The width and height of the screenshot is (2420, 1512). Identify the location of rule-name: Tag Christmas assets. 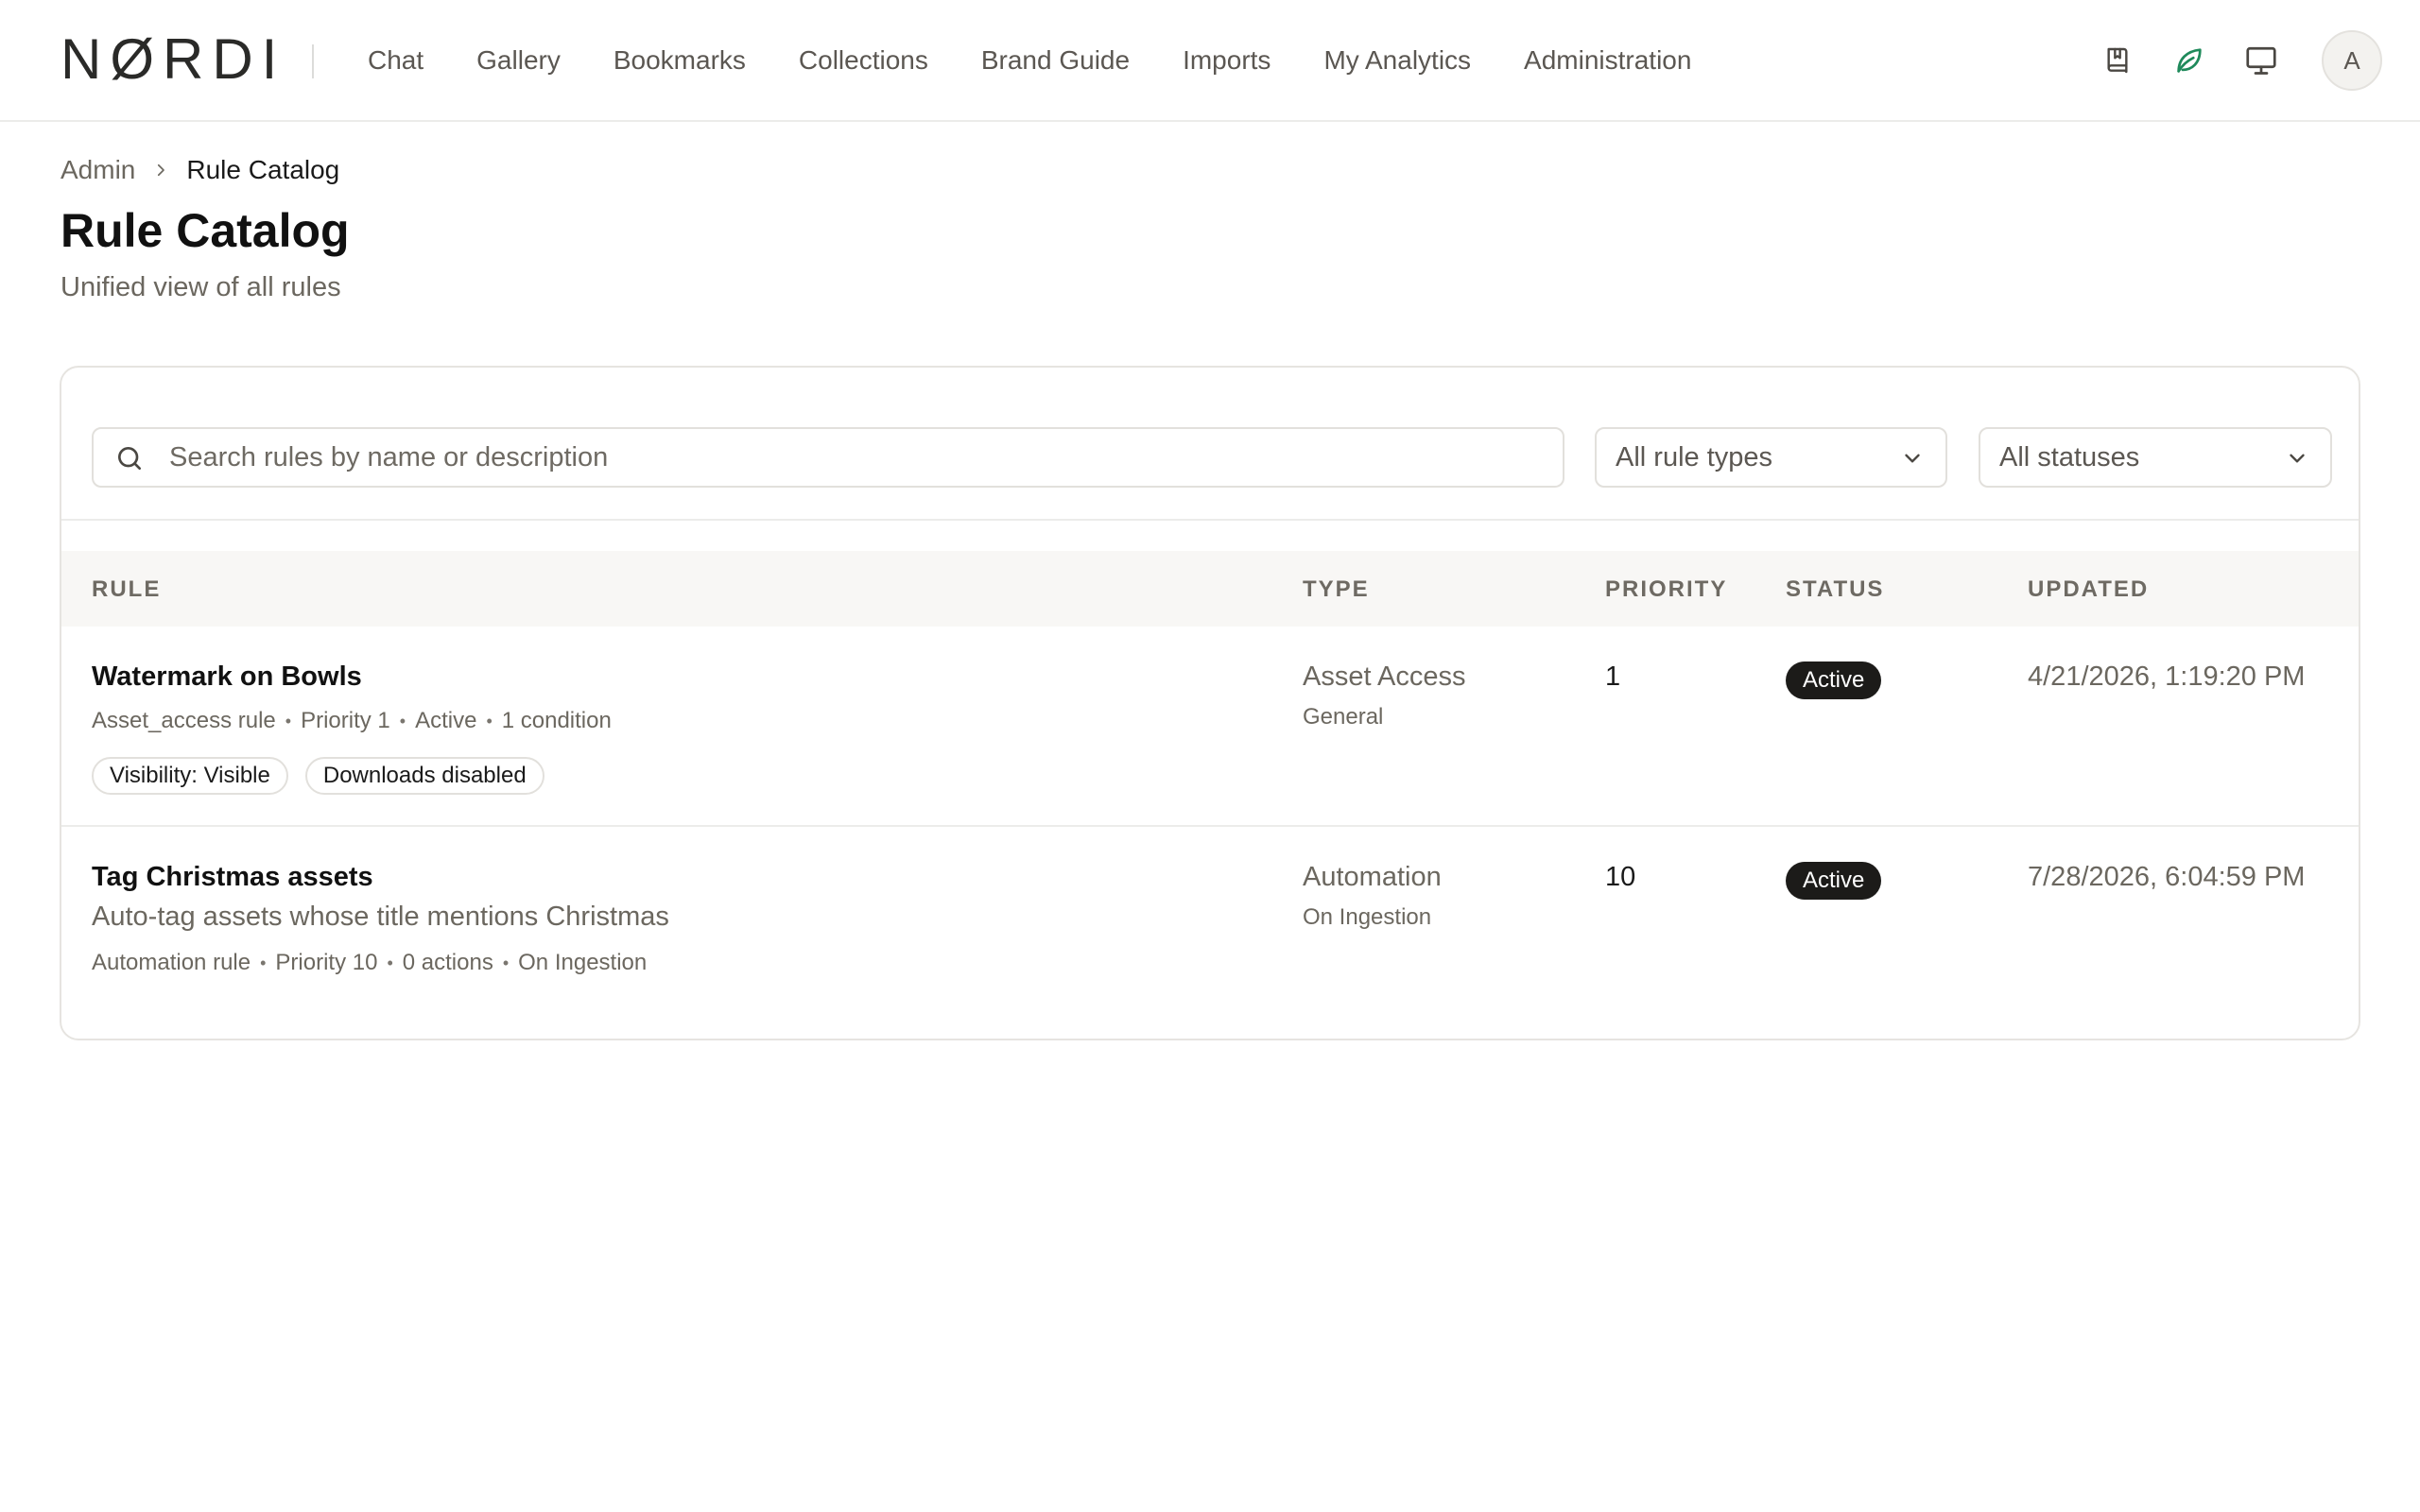
(233, 877).